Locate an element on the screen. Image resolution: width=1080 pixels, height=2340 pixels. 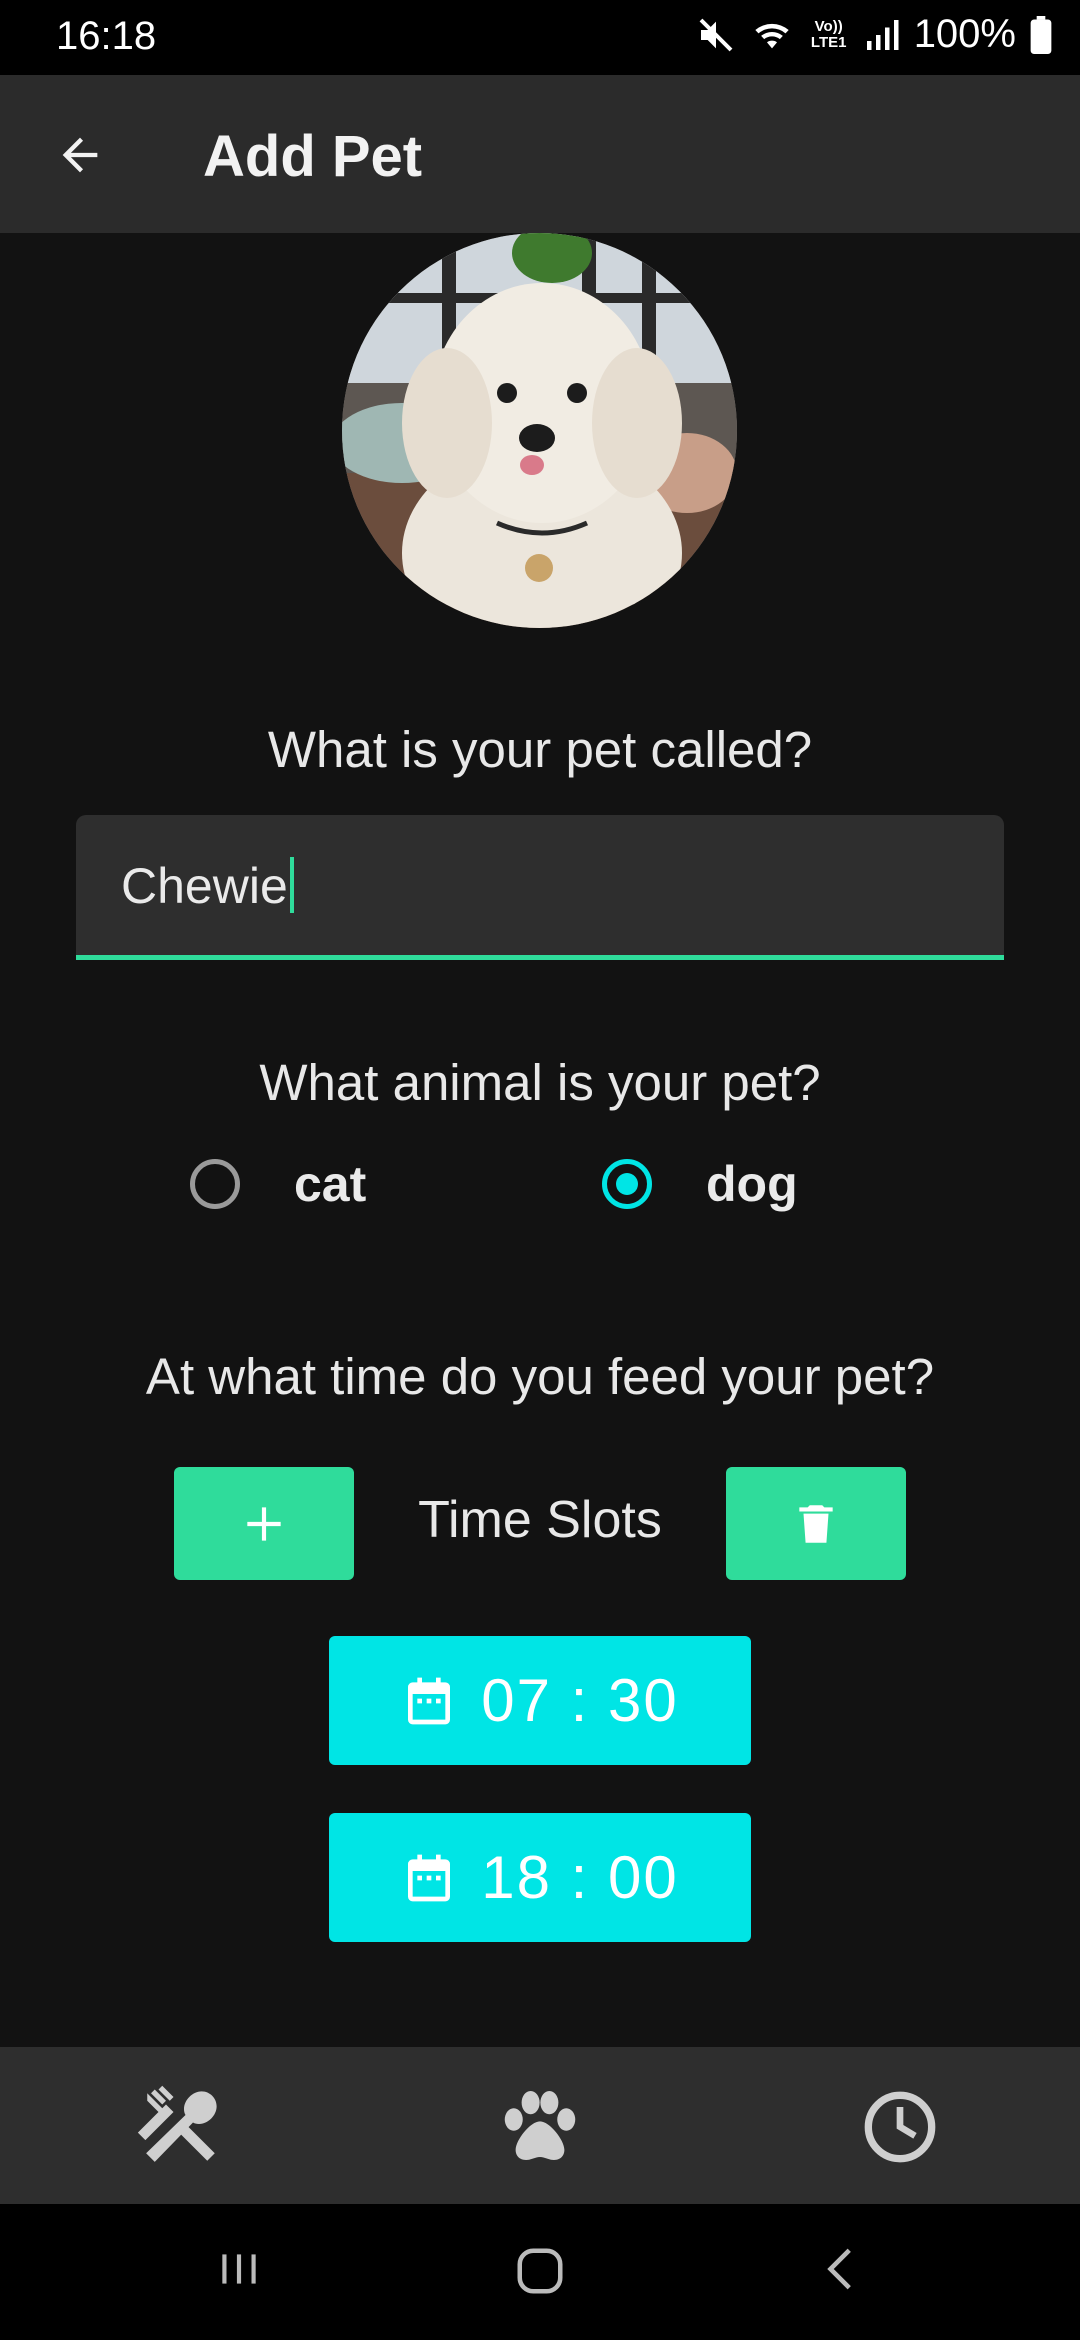
paw-icon is located at coordinates (540, 2125).